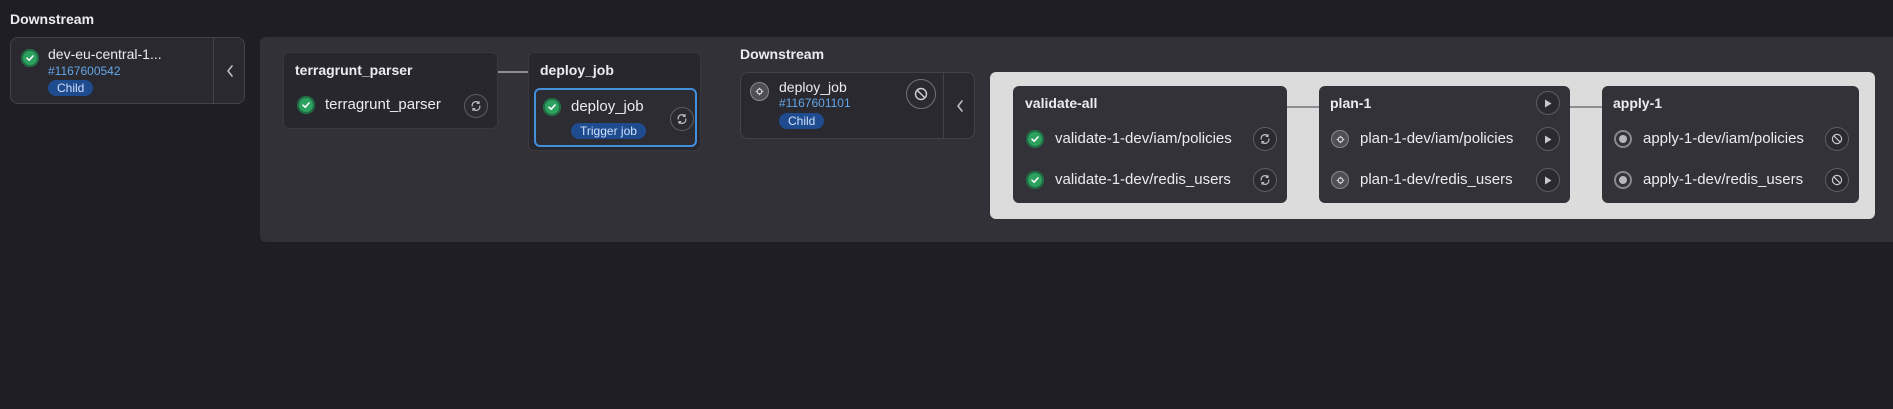  Describe the element at coordinates (1436, 179) in the screenshot. I see `job-plan-redis-users: plan-1-dev/redis_users` at that location.